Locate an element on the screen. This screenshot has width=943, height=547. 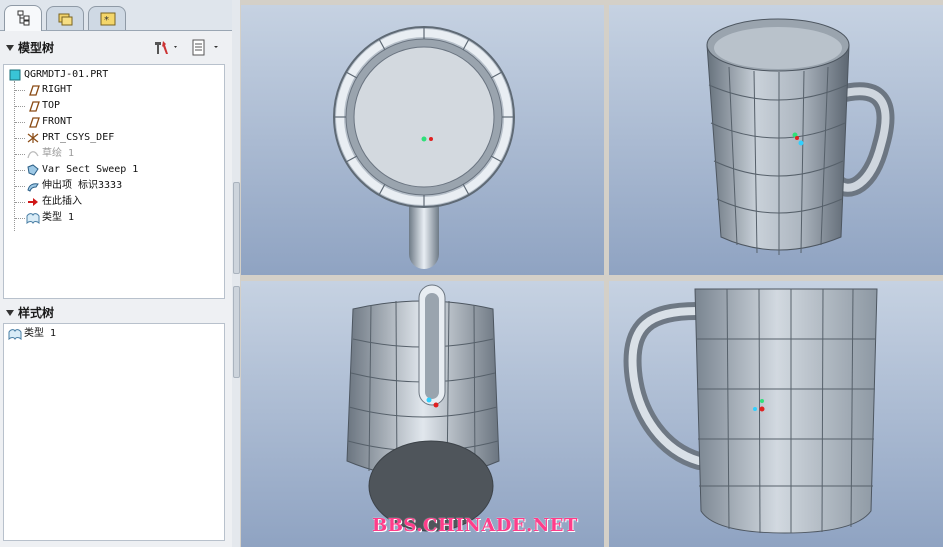
tree-item-label: 在此插入 is located at coordinates (62, 201).